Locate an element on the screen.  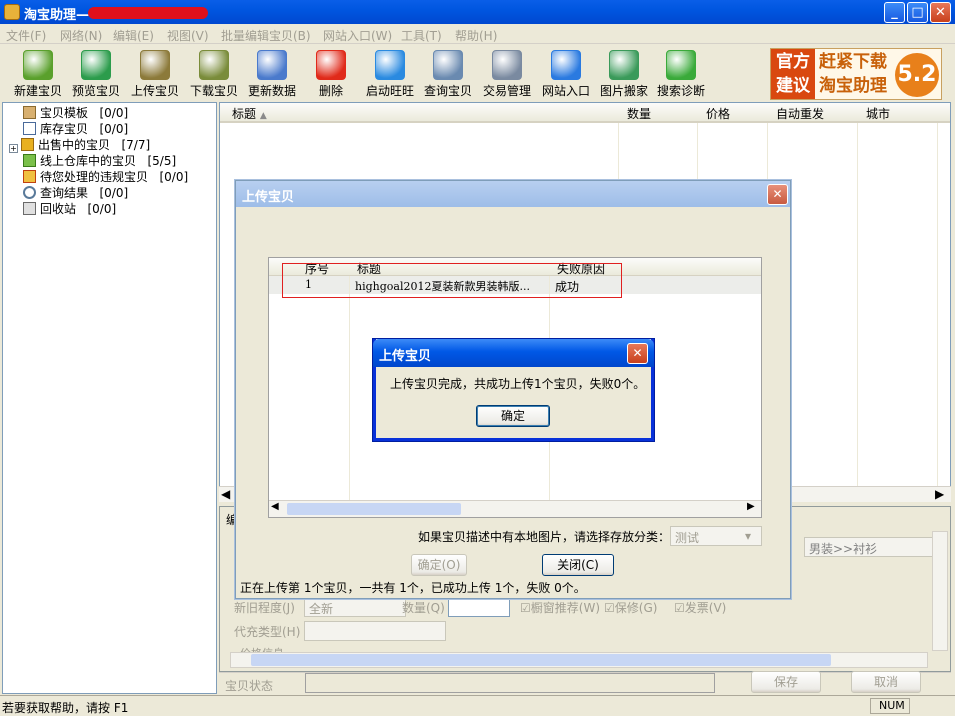
toolbar-preview-button: 预览宝贝 is located at coordinates (96, 74).